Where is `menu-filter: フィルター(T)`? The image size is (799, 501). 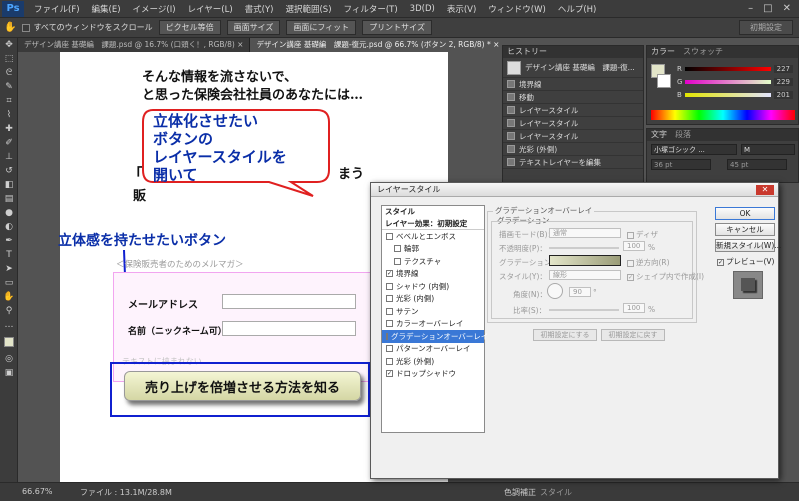 menu-filter: フィルター(T) is located at coordinates (371, 9).